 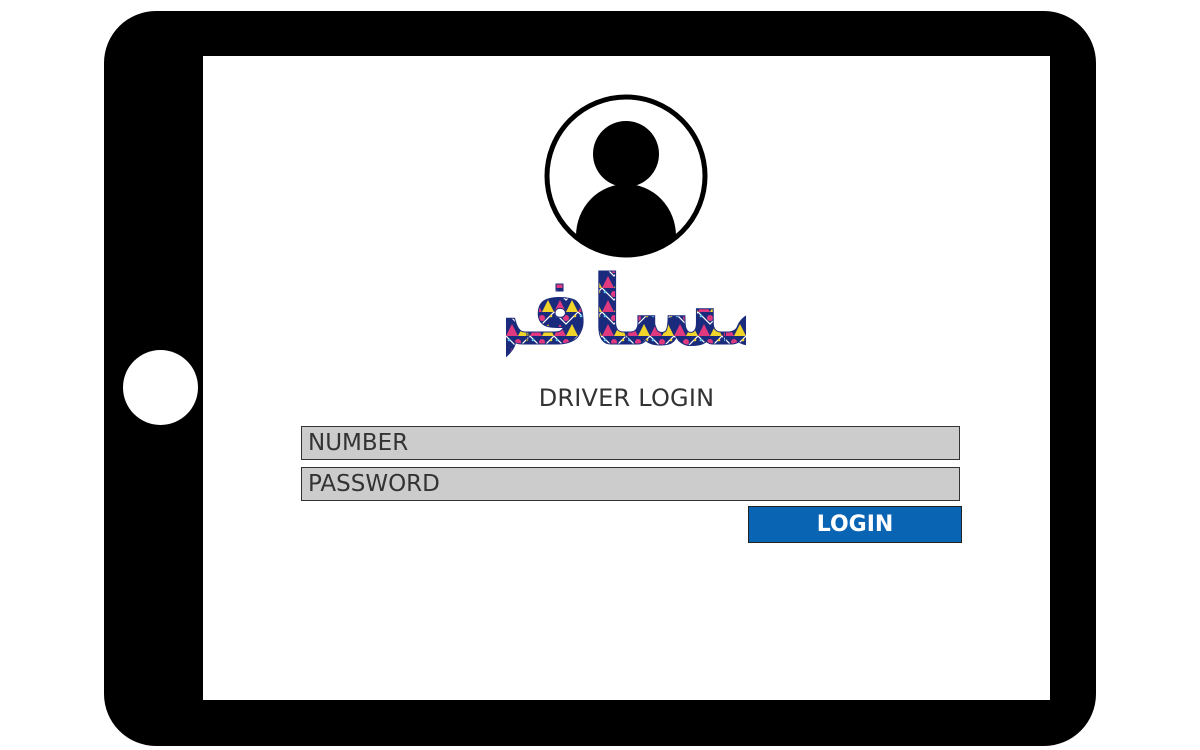 I want to click on login-button: LOGIN, so click(x=855, y=524).